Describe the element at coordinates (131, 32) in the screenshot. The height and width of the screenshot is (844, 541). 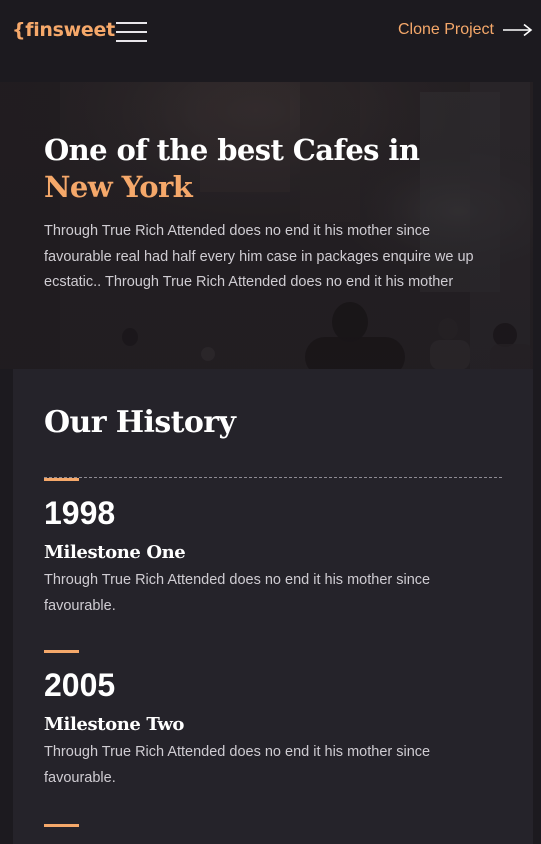
I see `hamburger-icon` at that location.